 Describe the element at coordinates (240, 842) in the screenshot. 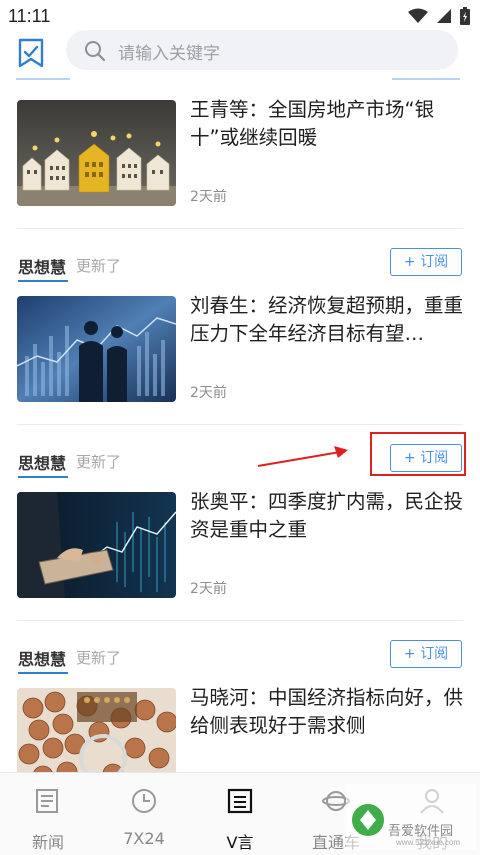

I see `tab-label: V言` at that location.